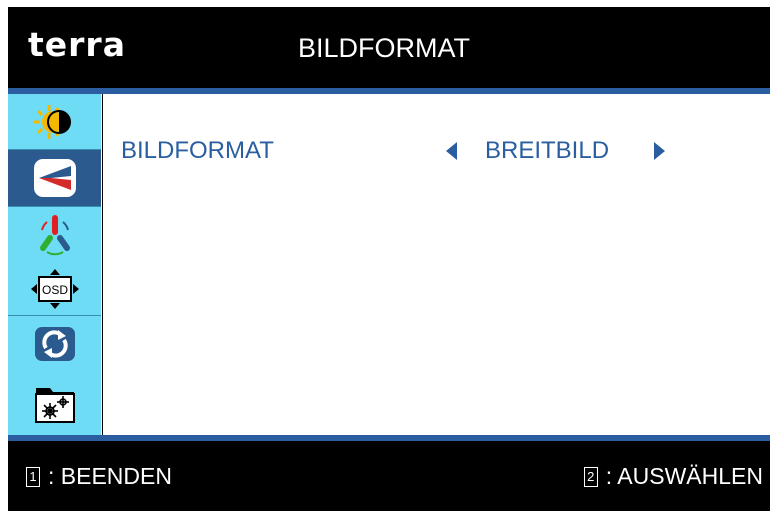 The height and width of the screenshot is (519, 770). Describe the element at coordinates (684, 476) in the screenshot. I see `select-label: : AUSWÄHLEN` at that location.